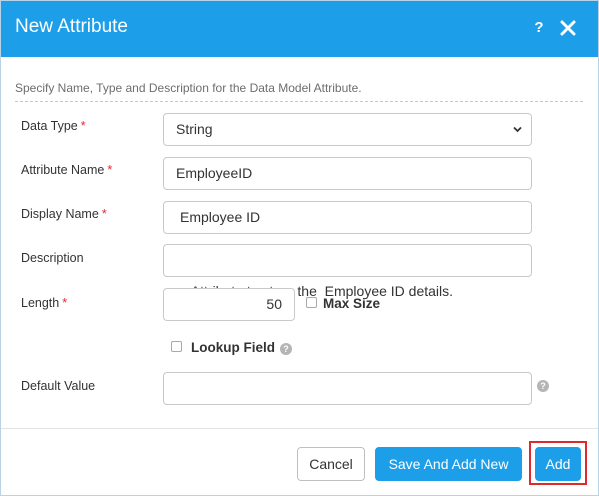 This screenshot has height=496, width=599. What do you see at coordinates (44, 303) in the screenshot?
I see `length-label: Length *` at bounding box center [44, 303].